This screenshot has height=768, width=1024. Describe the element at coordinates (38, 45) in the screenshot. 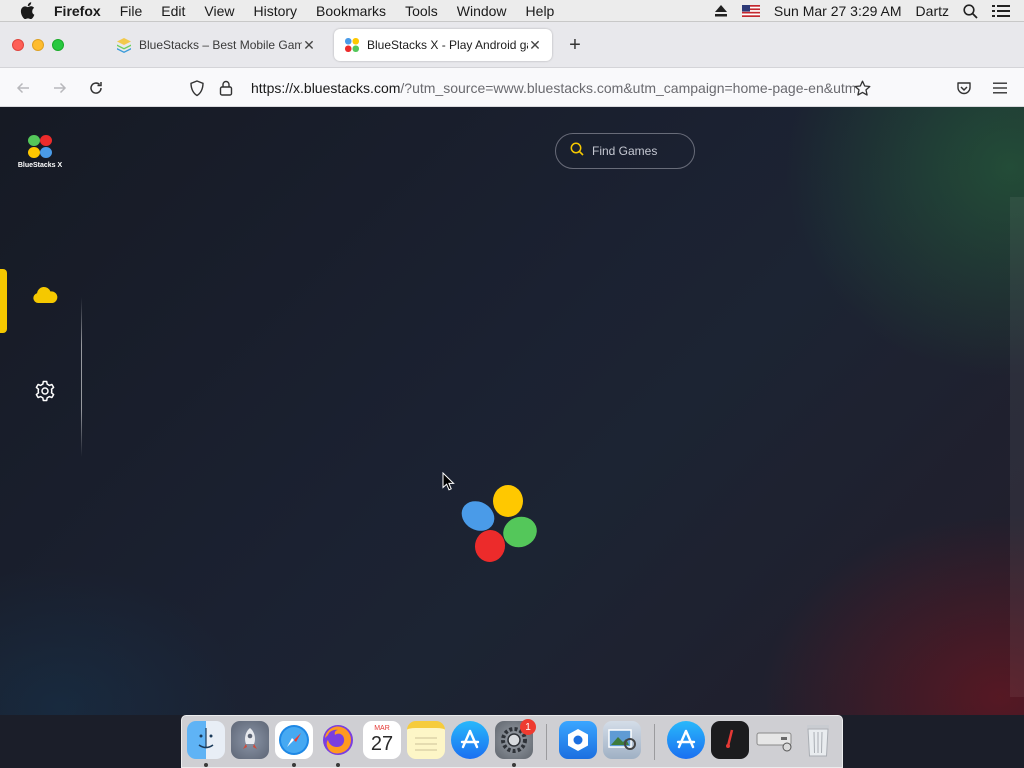

I see `minimize-window-button` at that location.